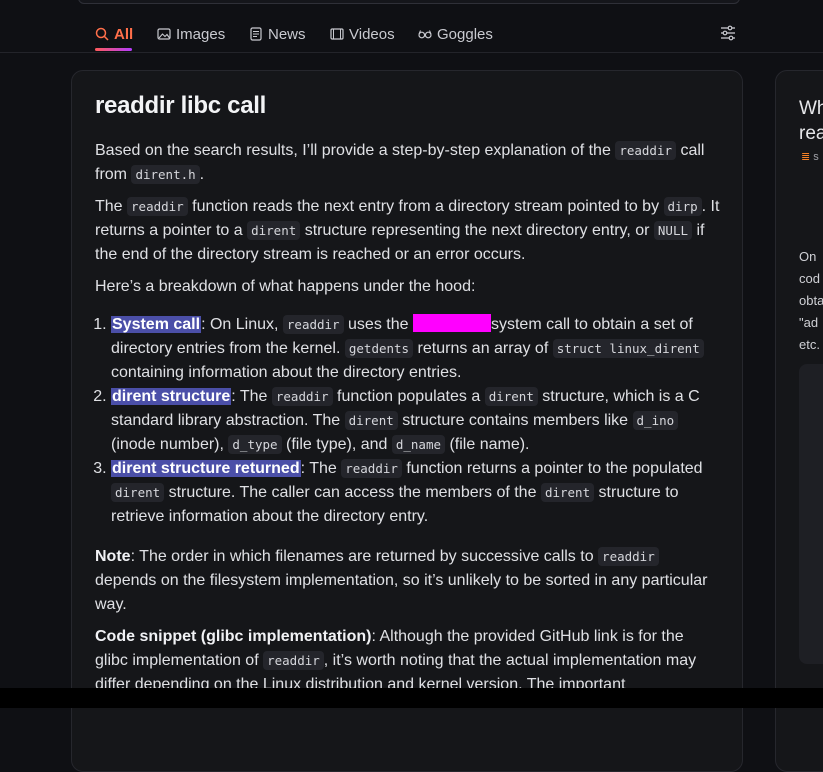 The width and height of the screenshot is (823, 772). What do you see at coordinates (816, 157) in the screenshot?
I see `meta-text: s` at bounding box center [816, 157].